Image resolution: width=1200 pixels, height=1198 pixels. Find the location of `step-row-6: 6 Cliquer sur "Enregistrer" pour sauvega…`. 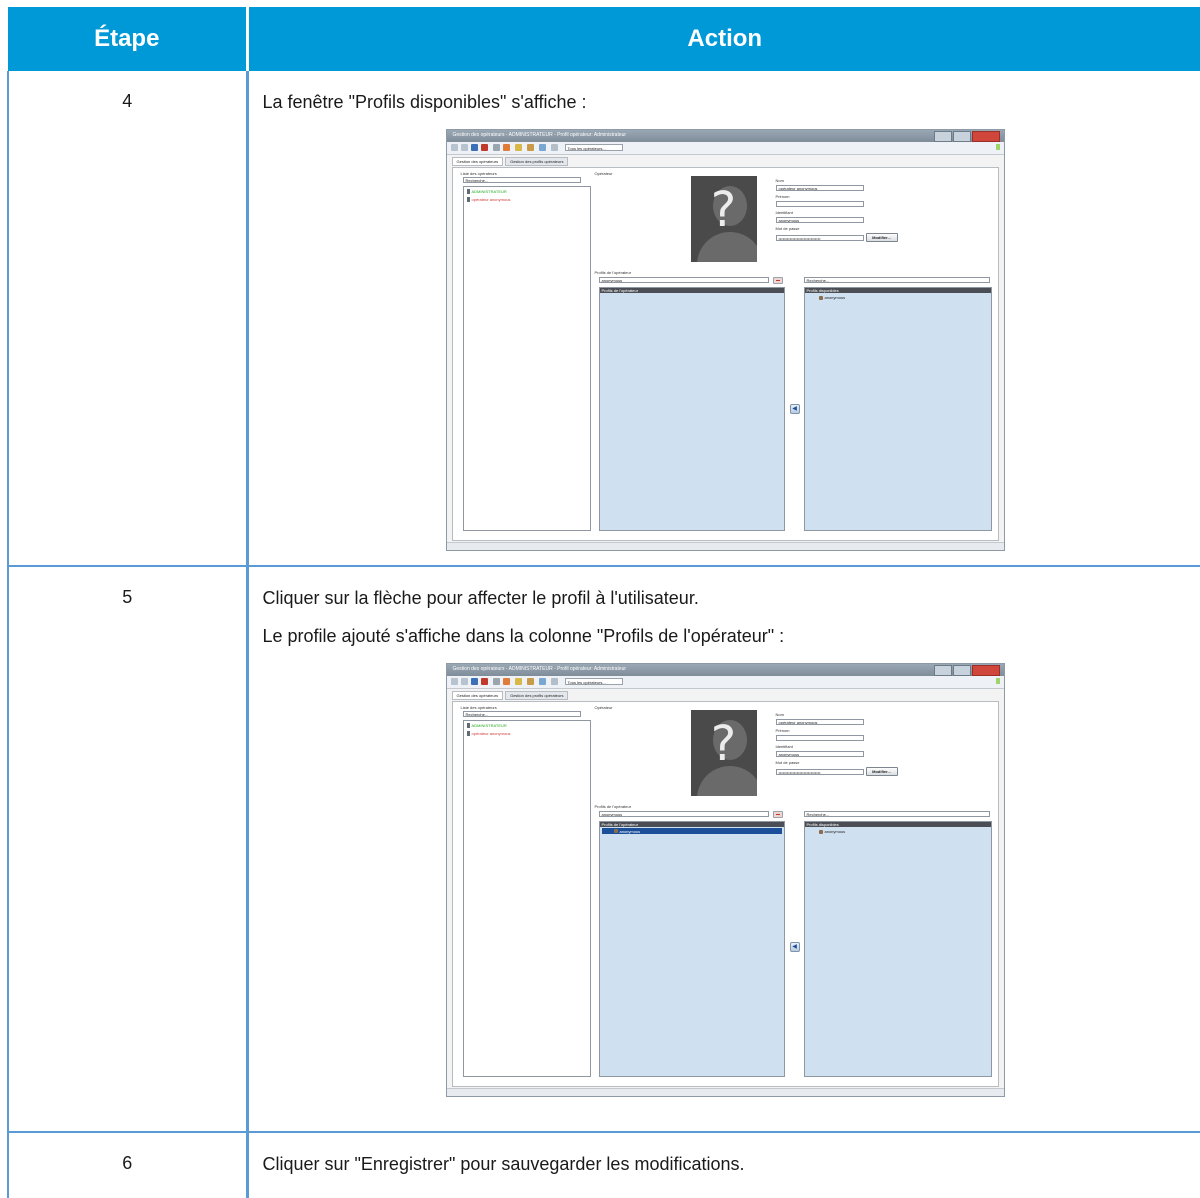

step-row-6: 6 Cliquer sur "Enregistrer" pour sauvega… is located at coordinates (604, 1165).